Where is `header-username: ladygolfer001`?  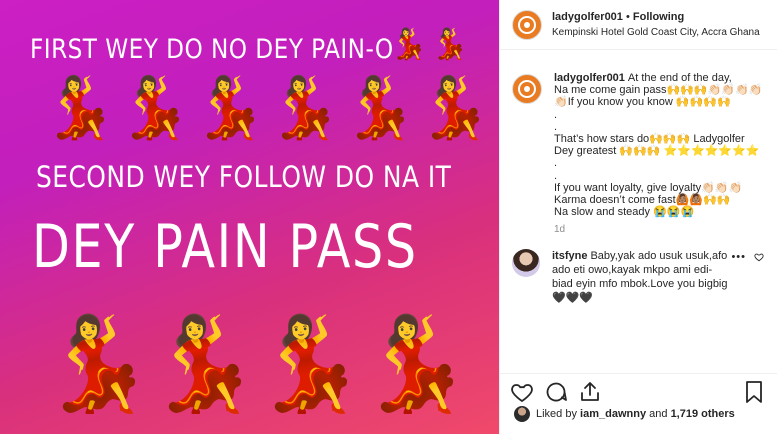
header-username: ladygolfer001 is located at coordinates (587, 17).